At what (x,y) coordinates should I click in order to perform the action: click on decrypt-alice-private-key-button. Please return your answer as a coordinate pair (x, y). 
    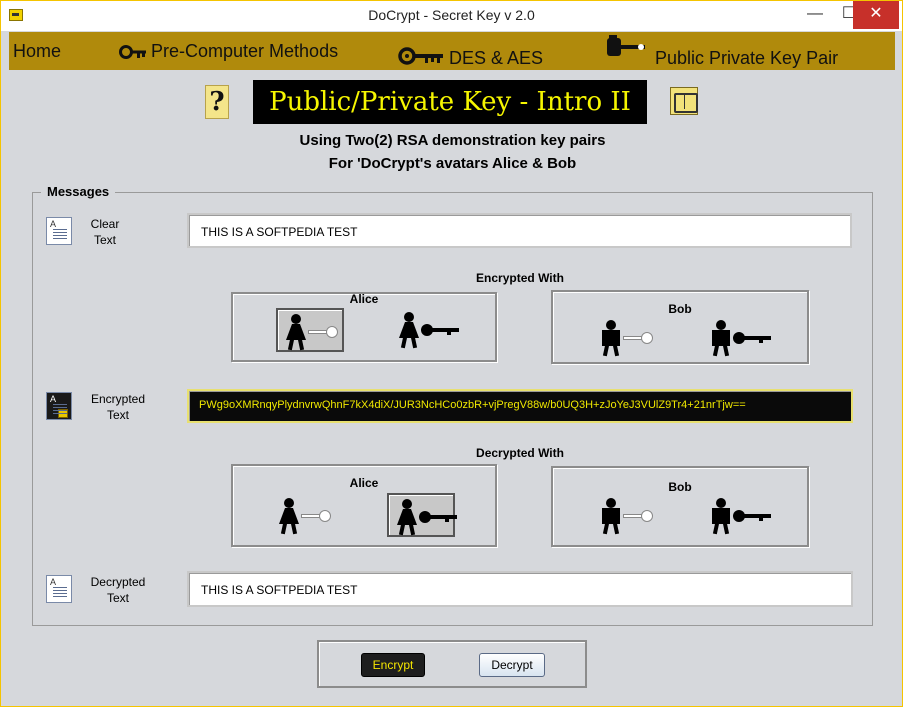
    Looking at the image, I should click on (422, 515).